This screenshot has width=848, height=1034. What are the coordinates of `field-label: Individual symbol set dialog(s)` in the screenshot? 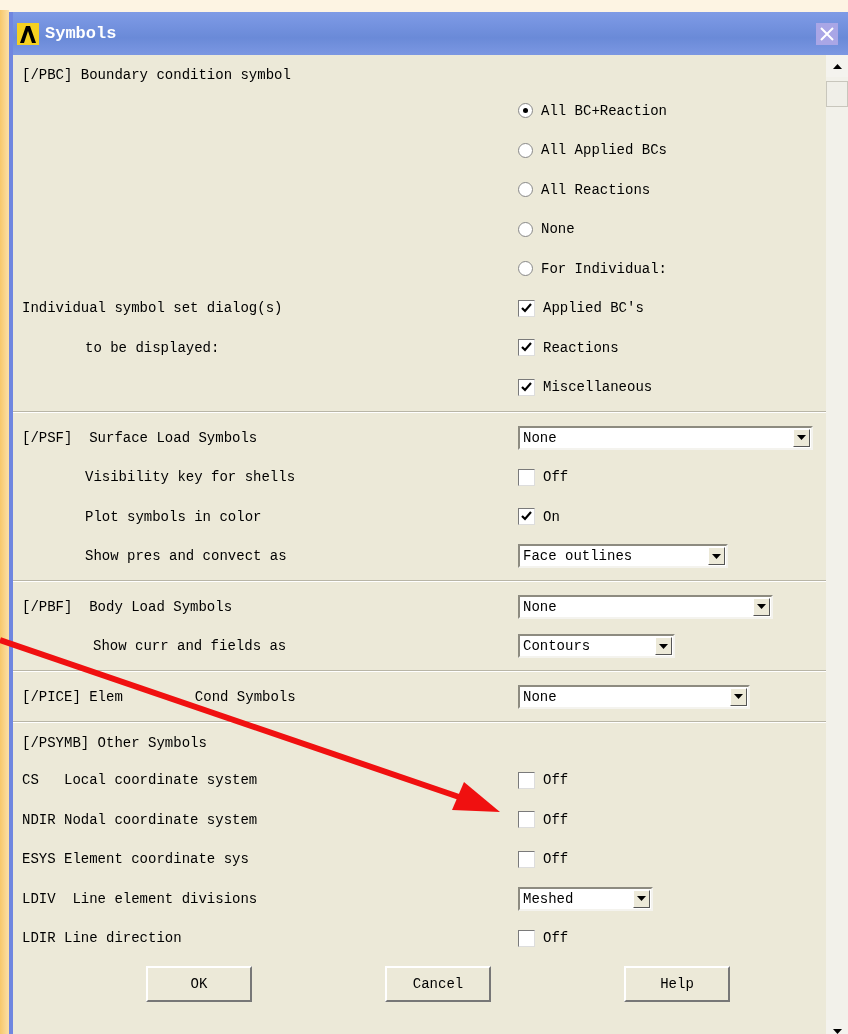 It's located at (152, 308).